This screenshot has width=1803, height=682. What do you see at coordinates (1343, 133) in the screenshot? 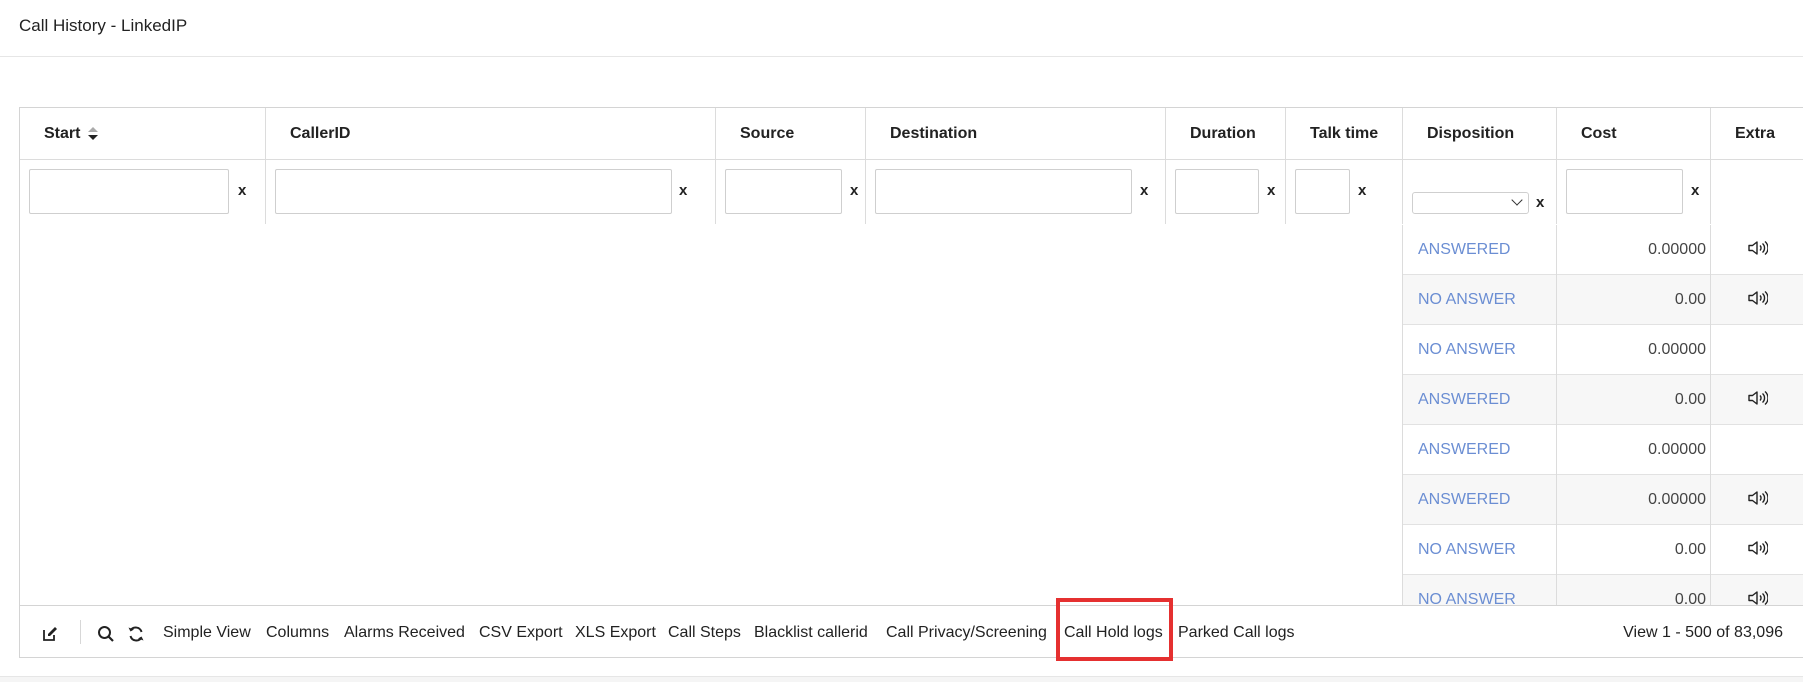
I see `column-header-talk-time: Talk time` at bounding box center [1343, 133].